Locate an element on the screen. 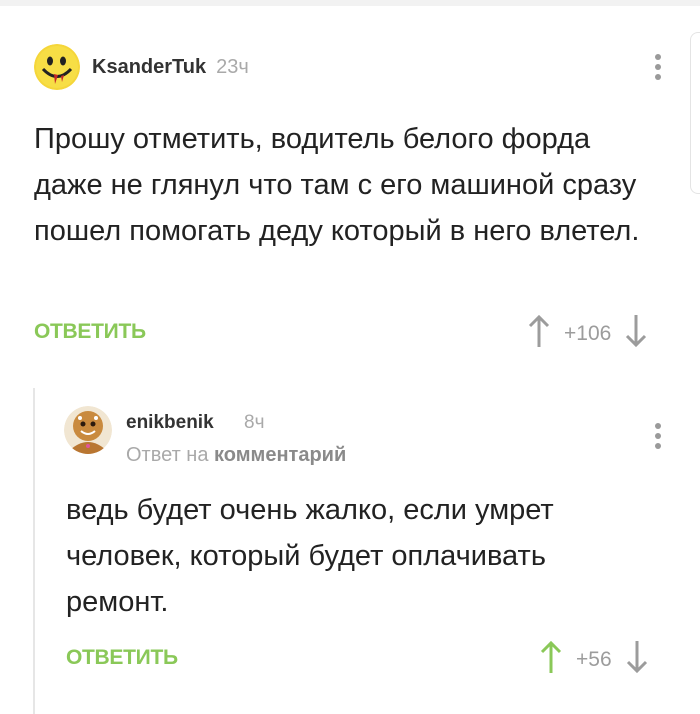  gingerbread-avatar-icon is located at coordinates (88, 430).